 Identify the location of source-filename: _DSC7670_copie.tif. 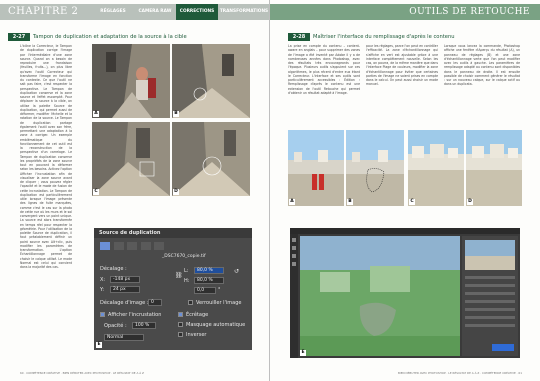
(184, 256).